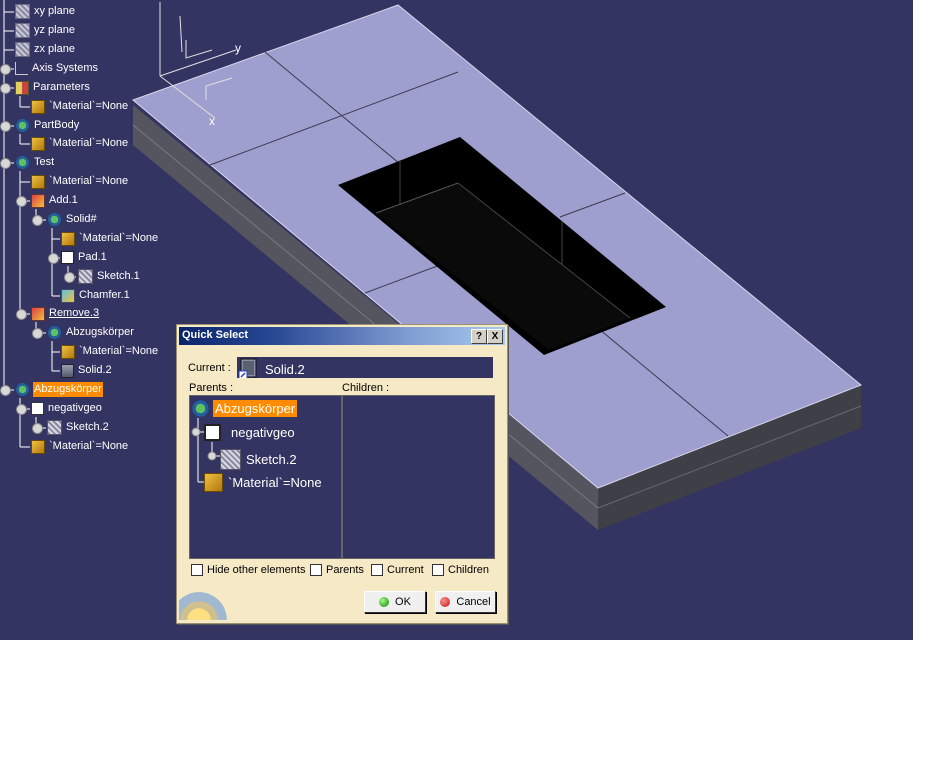  I want to click on parents-node-material: `Material`=None, so click(264, 482).